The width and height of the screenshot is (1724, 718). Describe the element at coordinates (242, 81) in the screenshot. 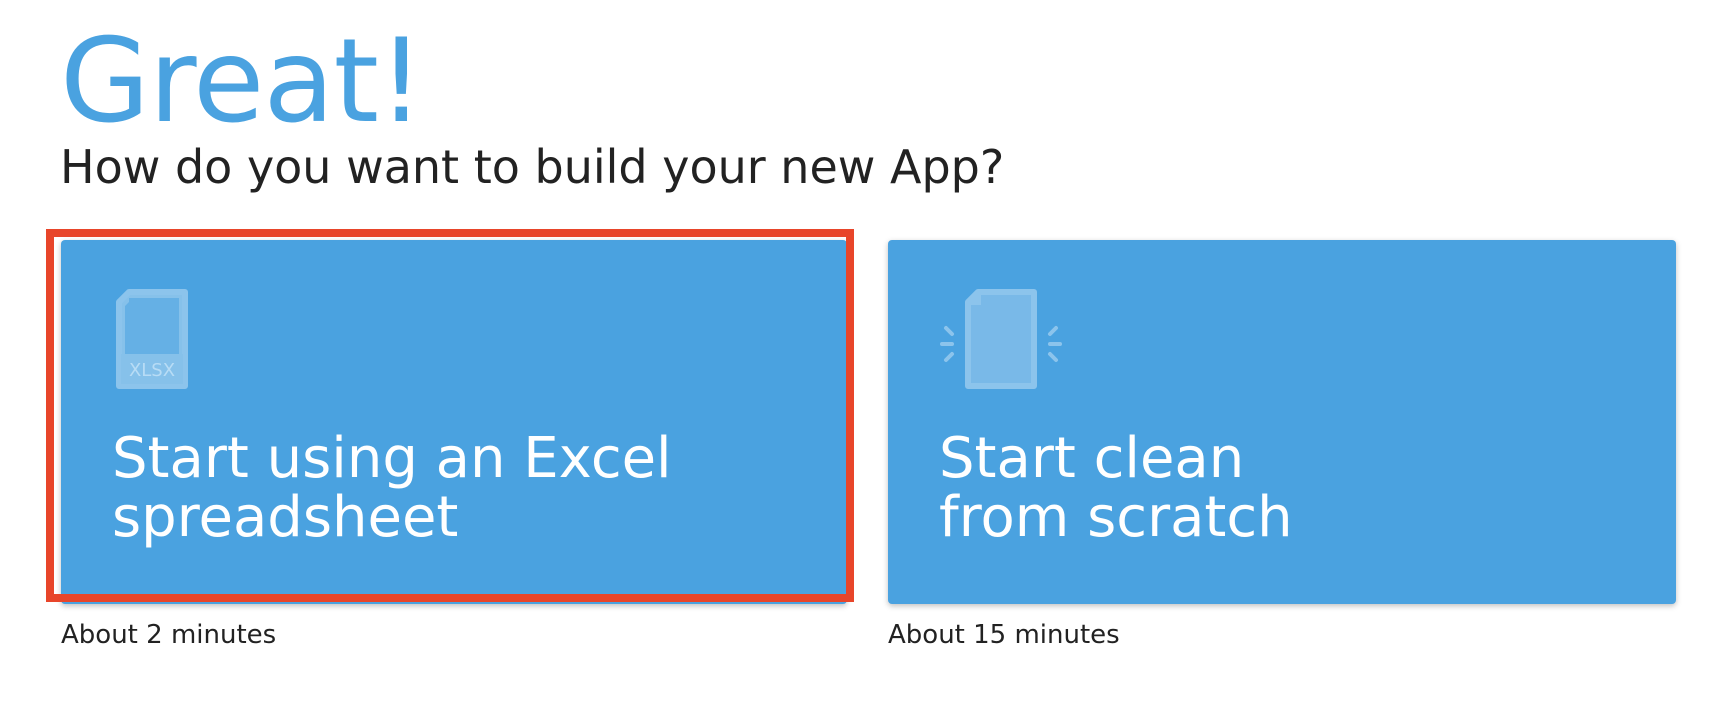

I see `page-title: Great!` at that location.